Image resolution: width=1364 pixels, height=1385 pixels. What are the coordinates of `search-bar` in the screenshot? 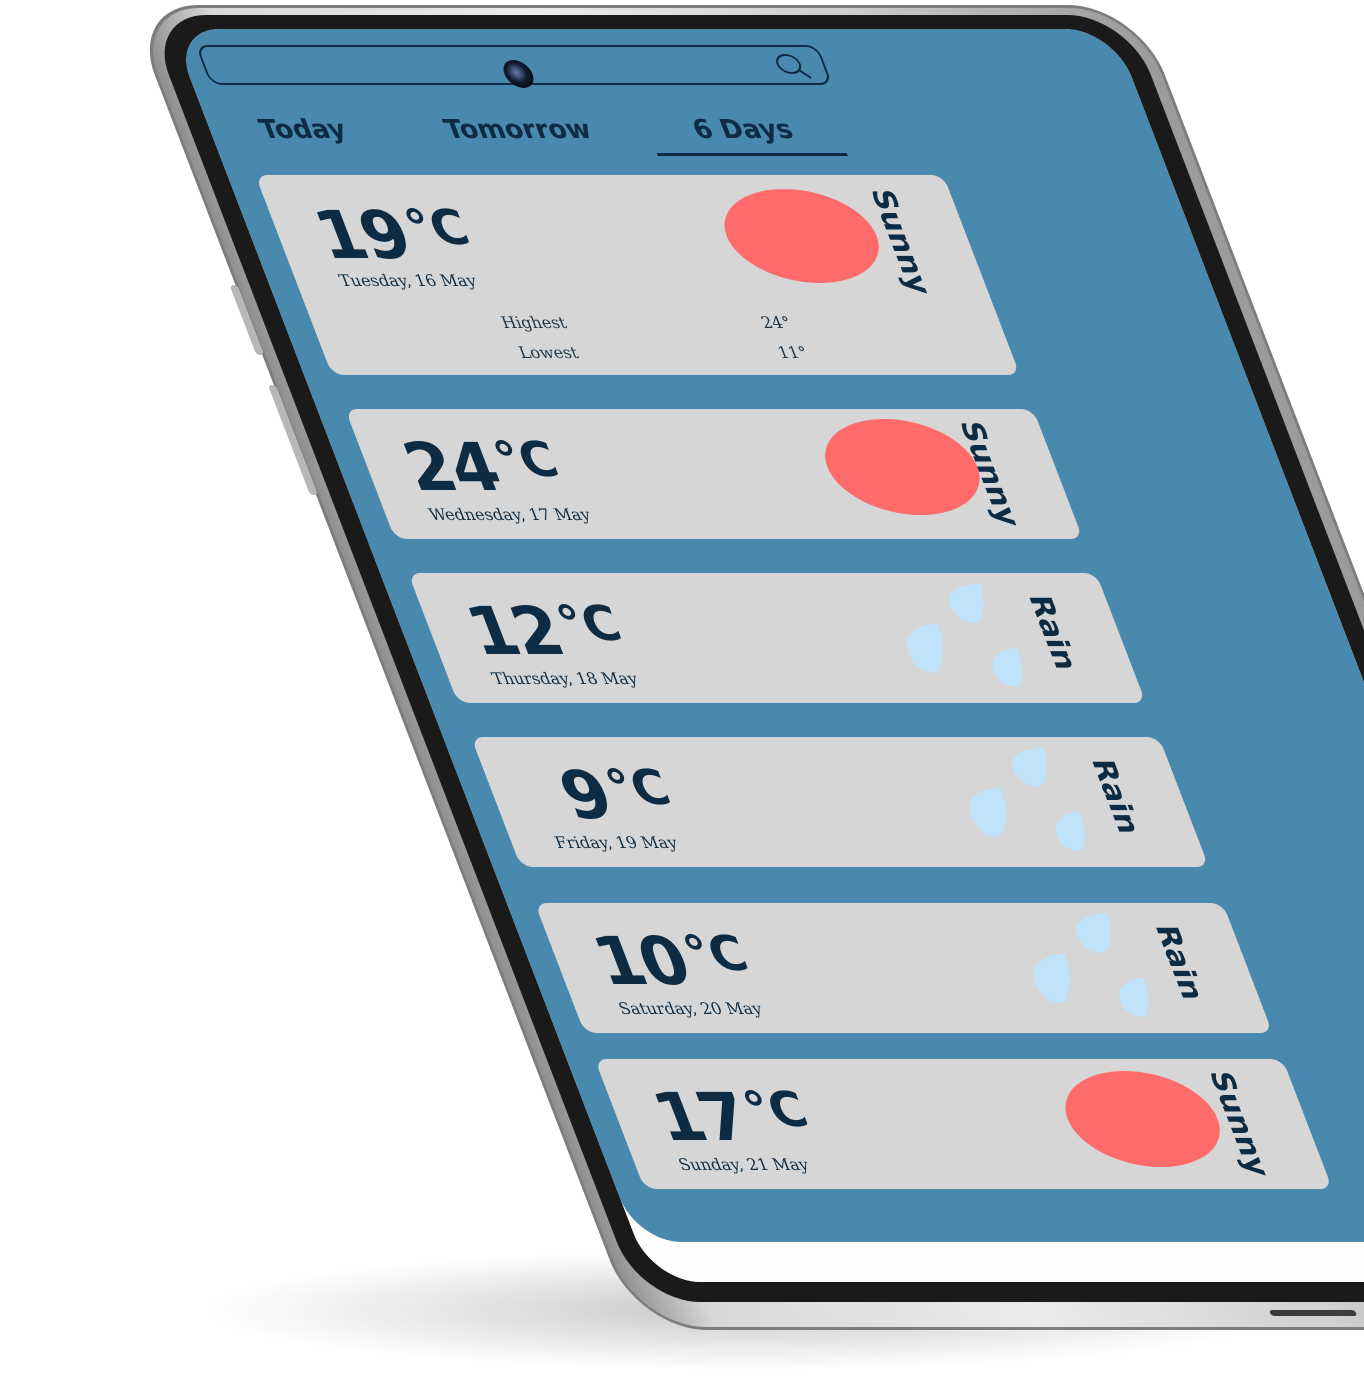 It's located at (514, 66).